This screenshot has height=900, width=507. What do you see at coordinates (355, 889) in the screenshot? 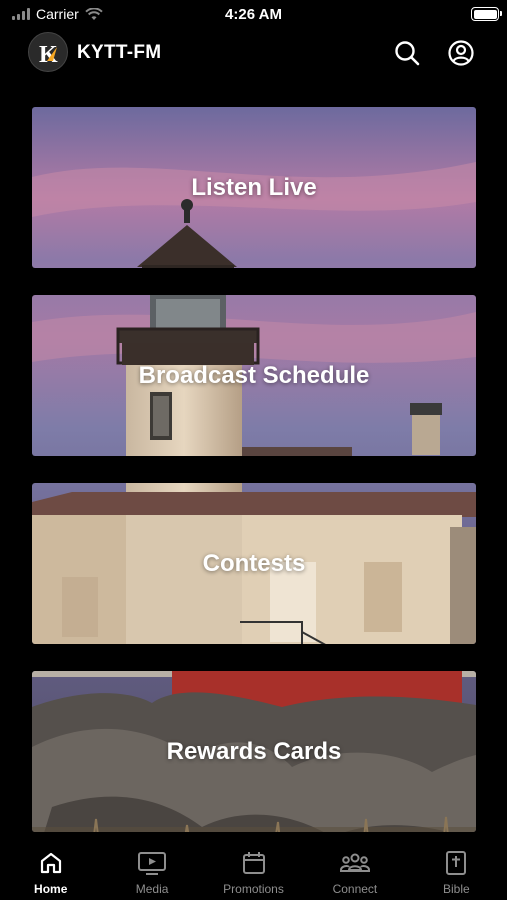
I see `tab-label: Connect` at bounding box center [355, 889].